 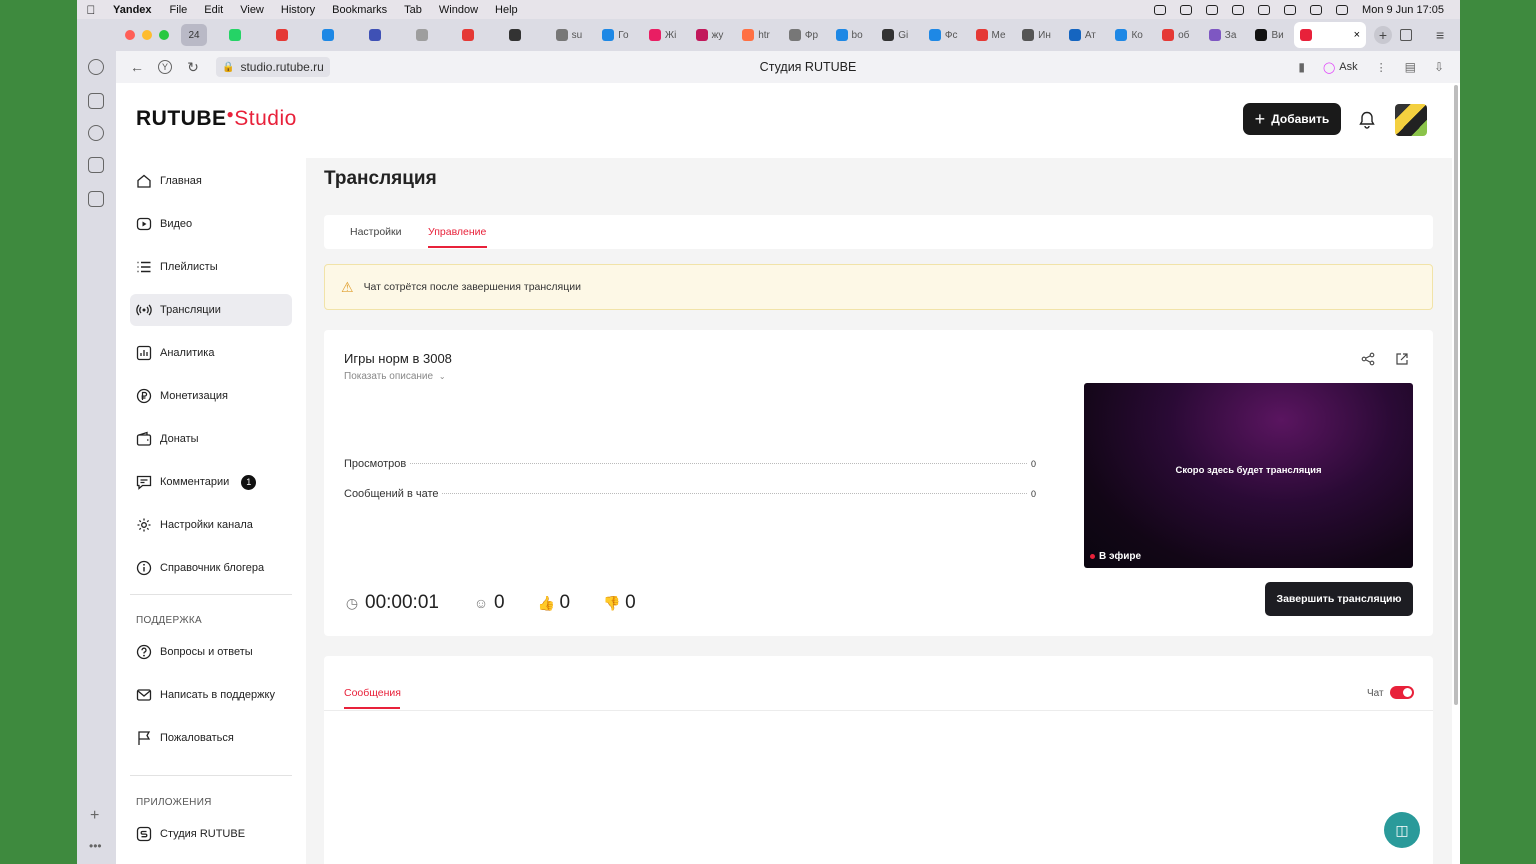 What do you see at coordinates (211, 738) in the screenshot?
I see `sidebar-item-report: Пожаловаться` at bounding box center [211, 738].